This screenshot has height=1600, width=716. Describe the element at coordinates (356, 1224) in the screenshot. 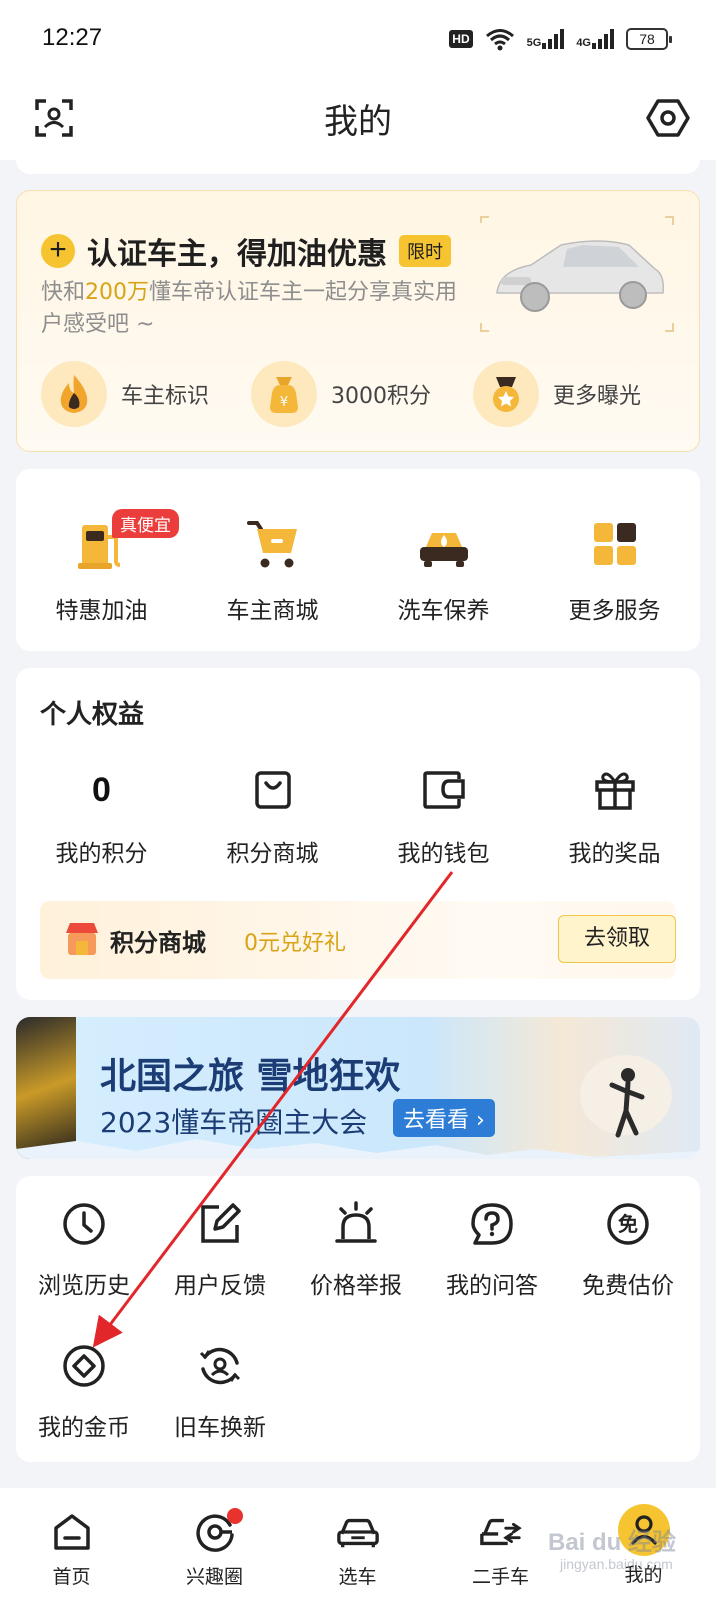

I see `alarm-icon` at that location.